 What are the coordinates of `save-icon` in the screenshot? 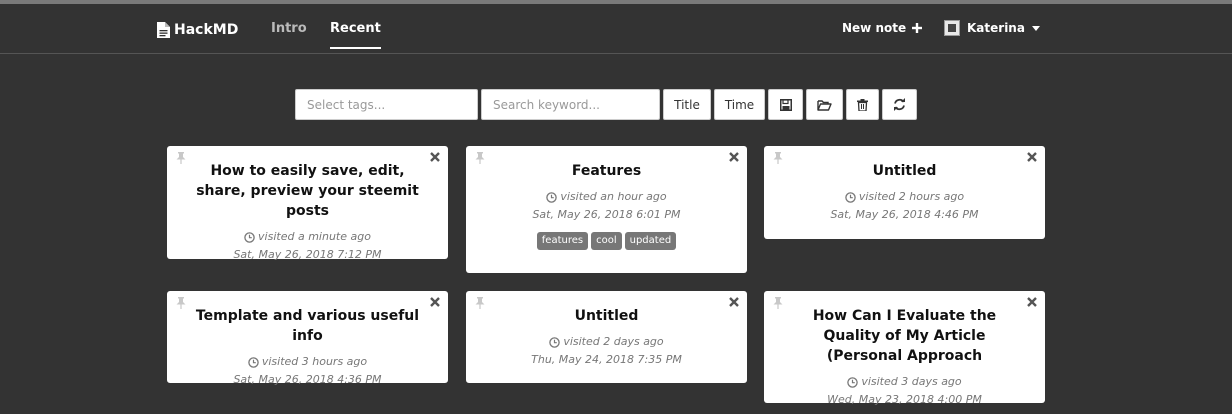 It's located at (785, 104).